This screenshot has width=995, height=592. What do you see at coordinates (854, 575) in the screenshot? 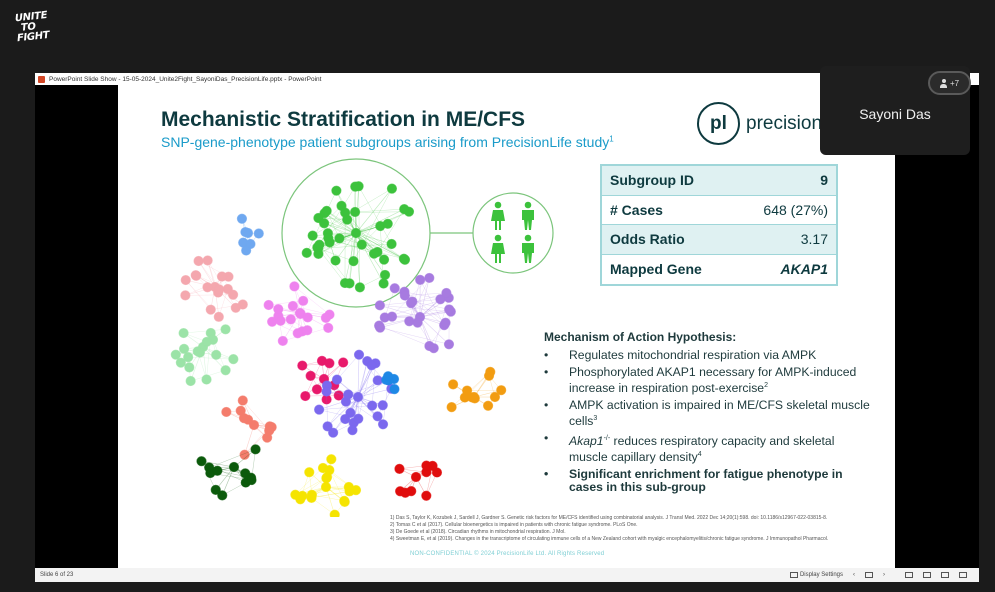
I see `previous-slide-button: ‹` at bounding box center [854, 575].